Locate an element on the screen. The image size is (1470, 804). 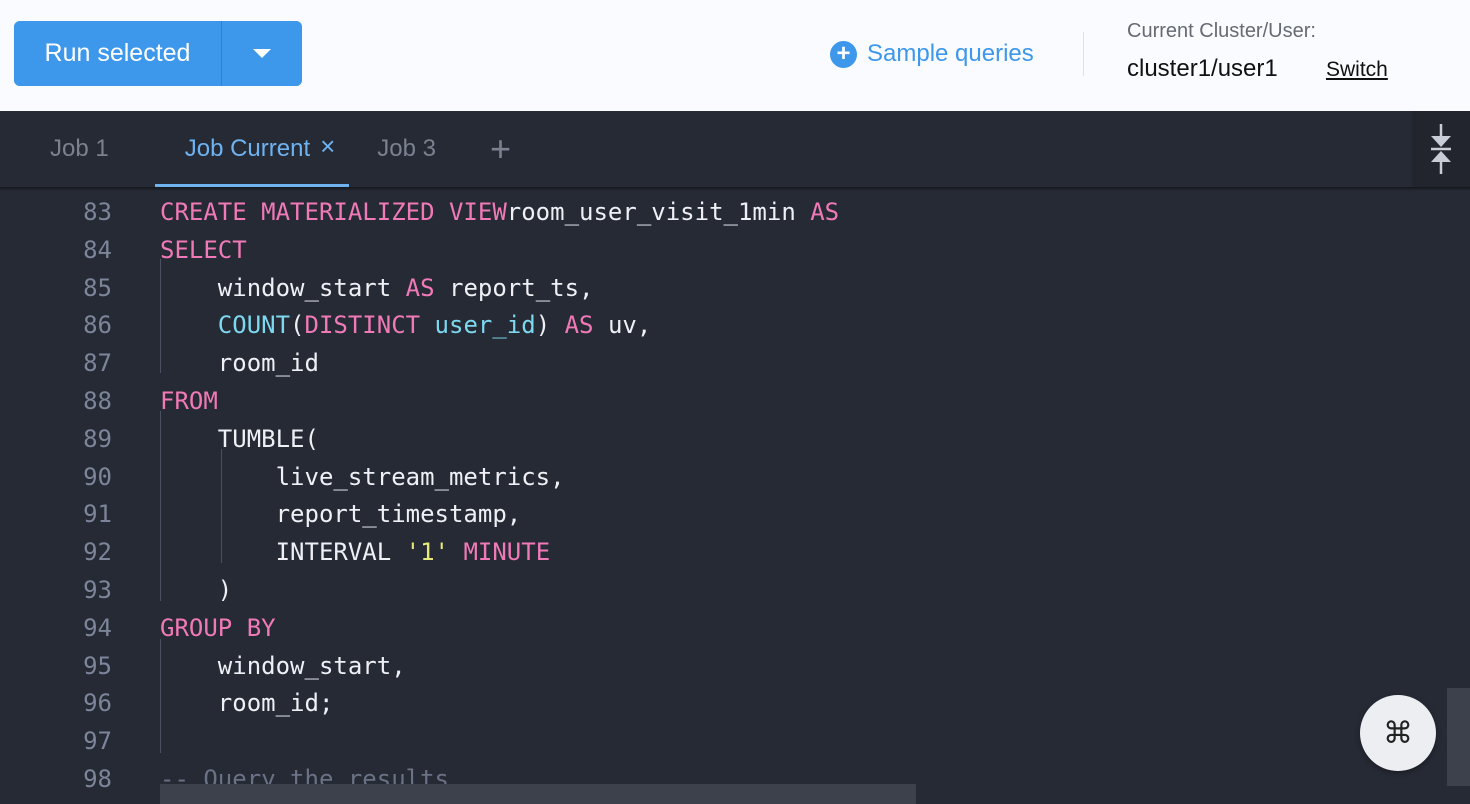
code-line: 97 is located at coordinates (720, 741).